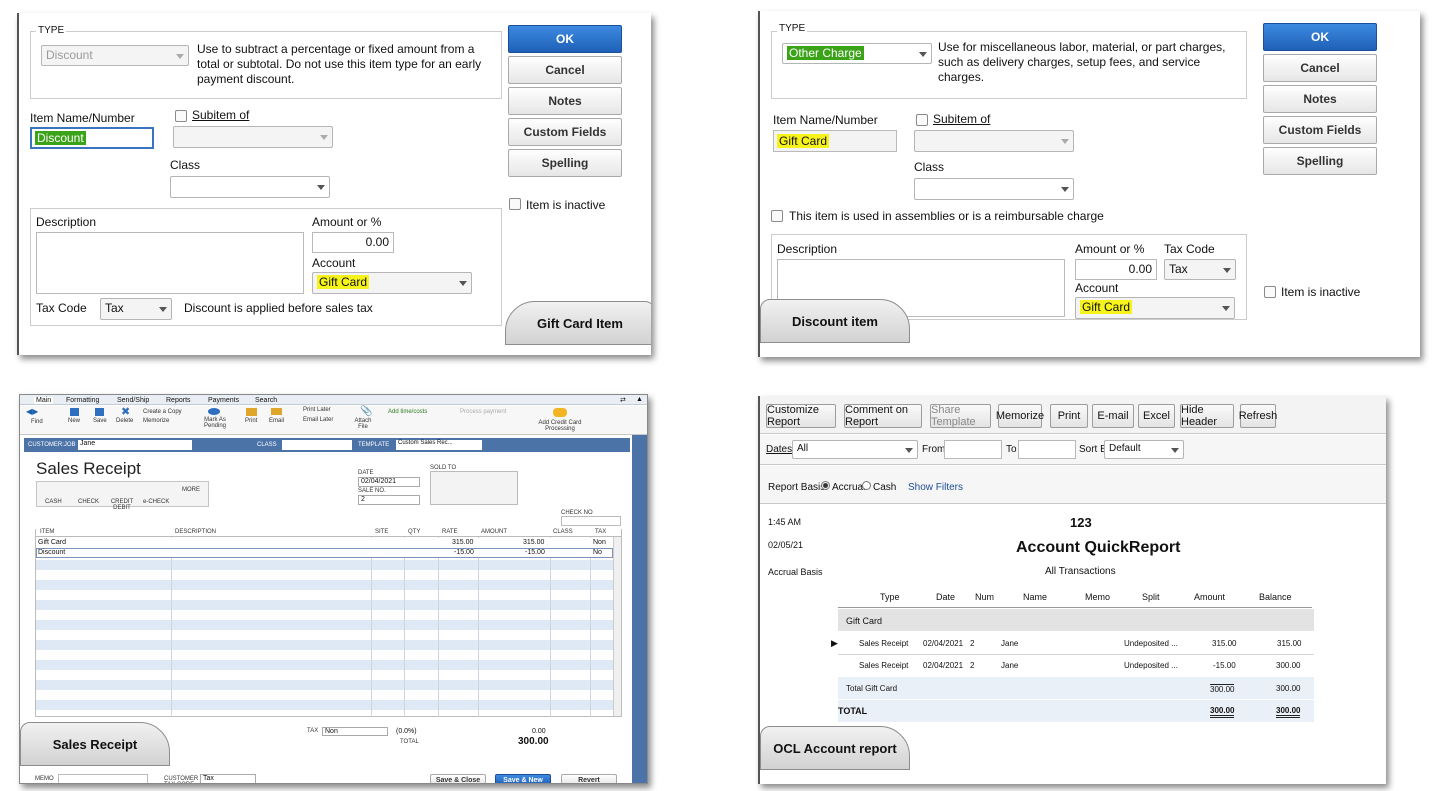 Image resolution: width=1450 pixels, height=791 pixels. I want to click on cash-radio, so click(866, 485).